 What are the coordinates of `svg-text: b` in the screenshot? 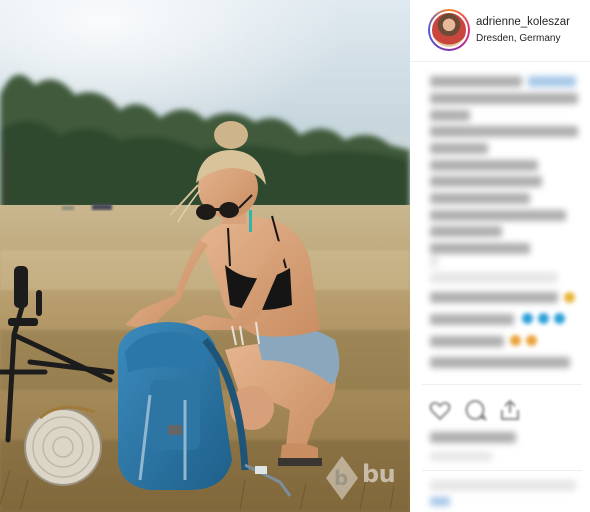 It's located at (341, 478).